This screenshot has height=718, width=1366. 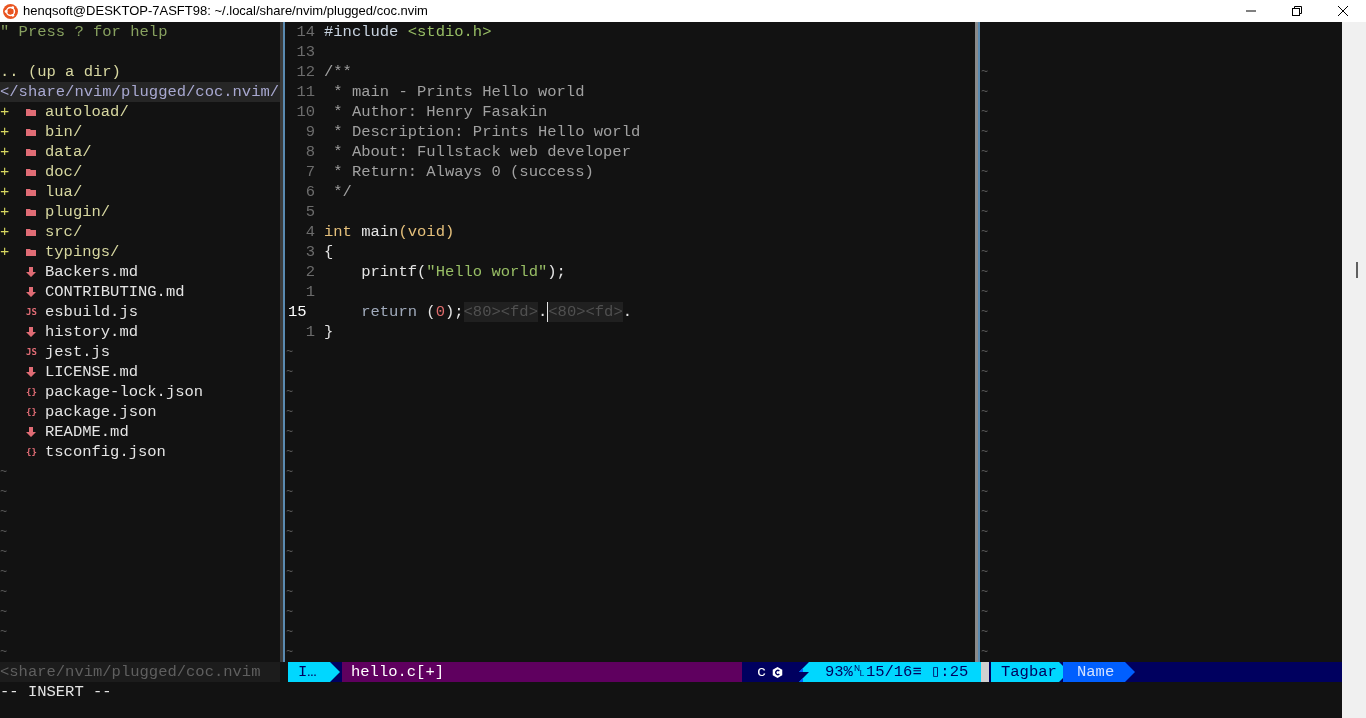 I want to click on code-line: */, so click(x=342, y=192).